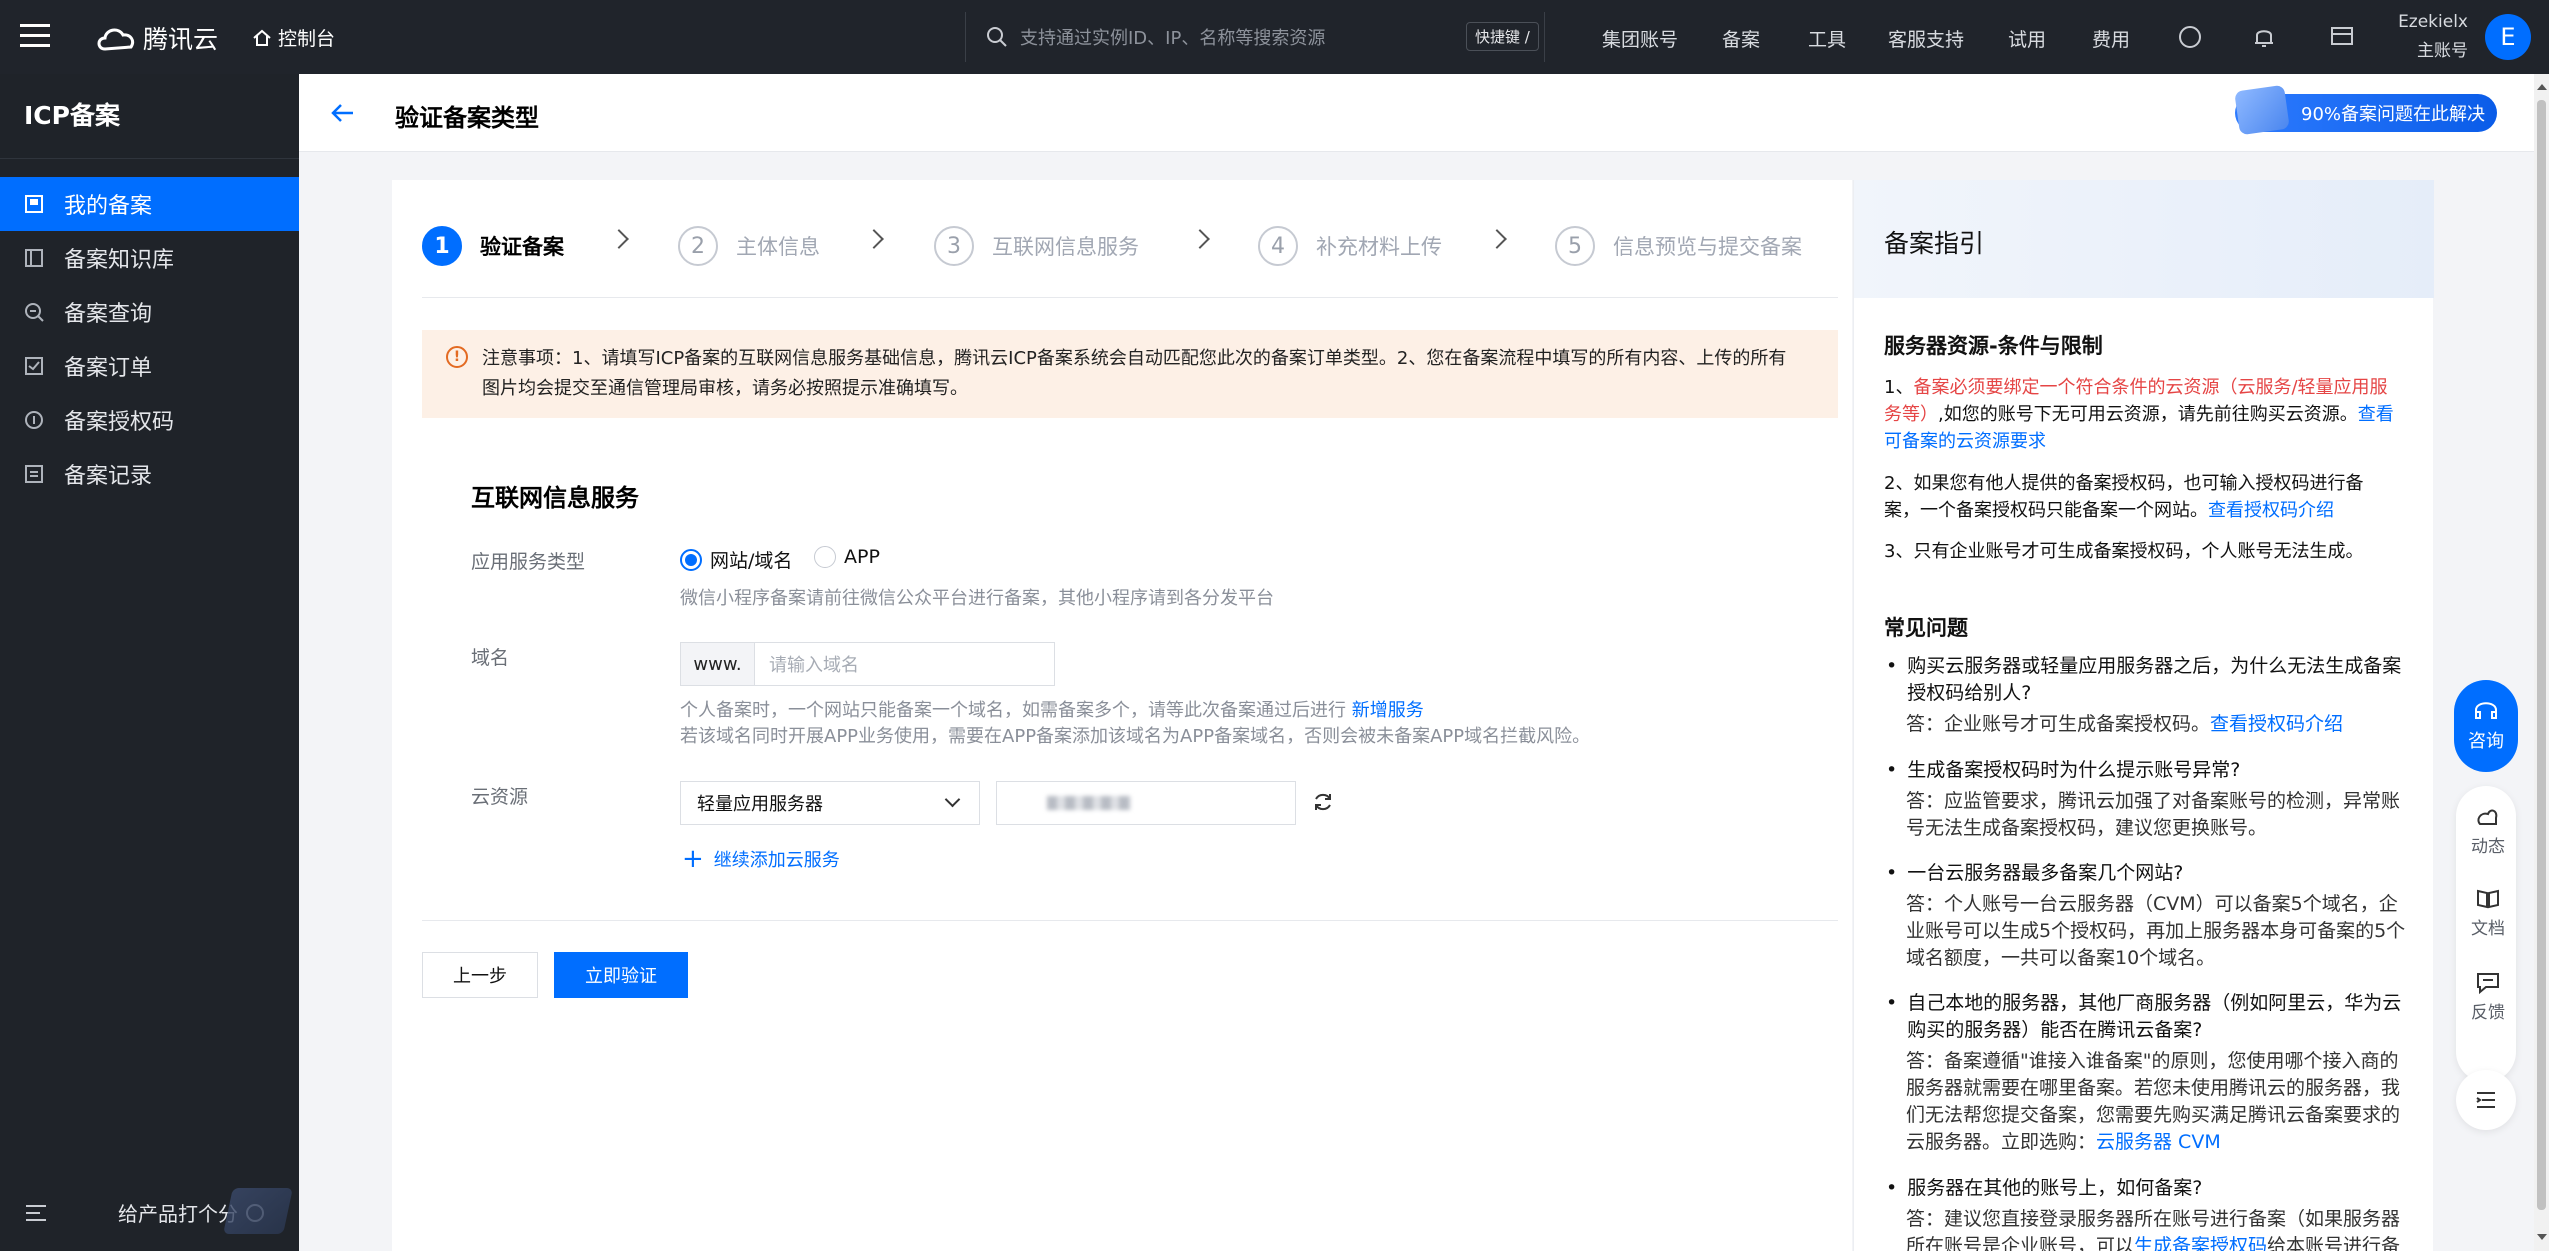 This screenshot has height=1251, width=2549. I want to click on nav-trial: 试用, so click(2027, 38).